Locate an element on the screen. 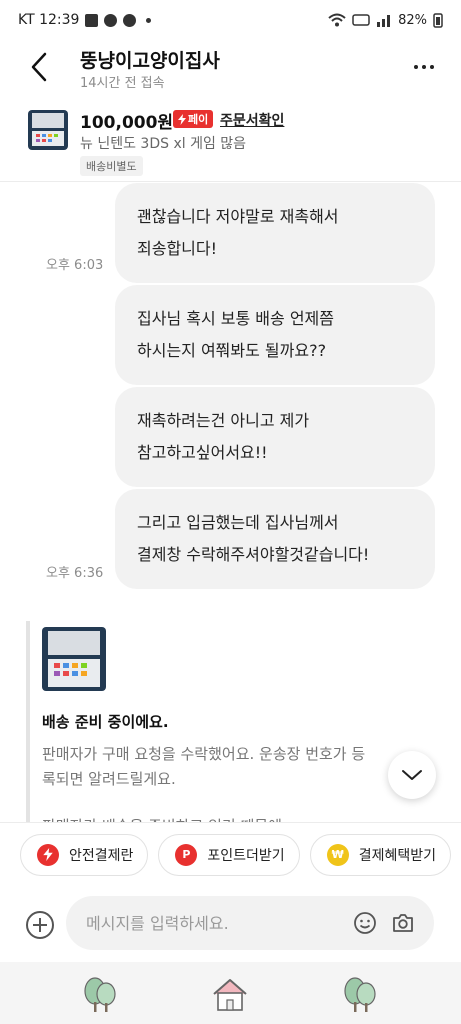 Image resolution: width=461 pixels, height=1024 pixels. point-p-icon: P is located at coordinates (186, 854).